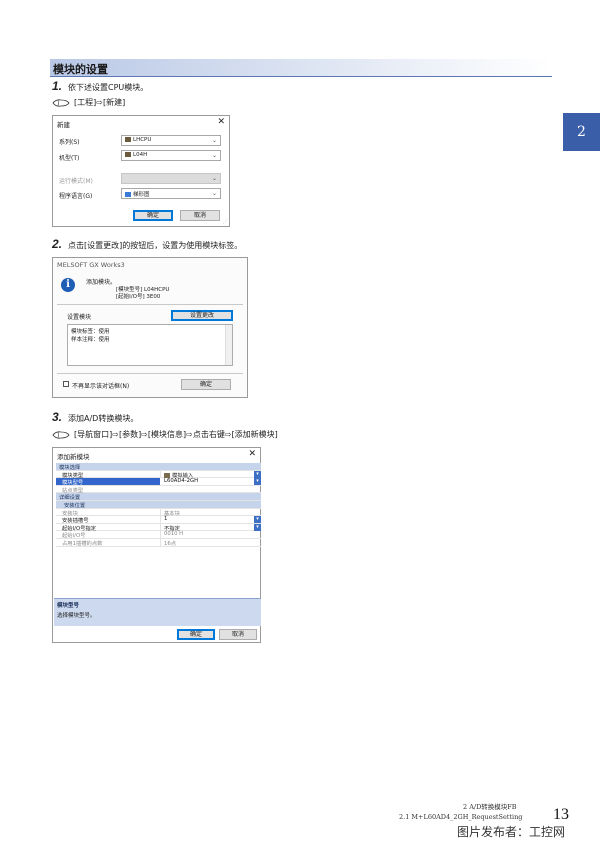  Describe the element at coordinates (228, 345) in the screenshot. I see `scrollbar` at that location.